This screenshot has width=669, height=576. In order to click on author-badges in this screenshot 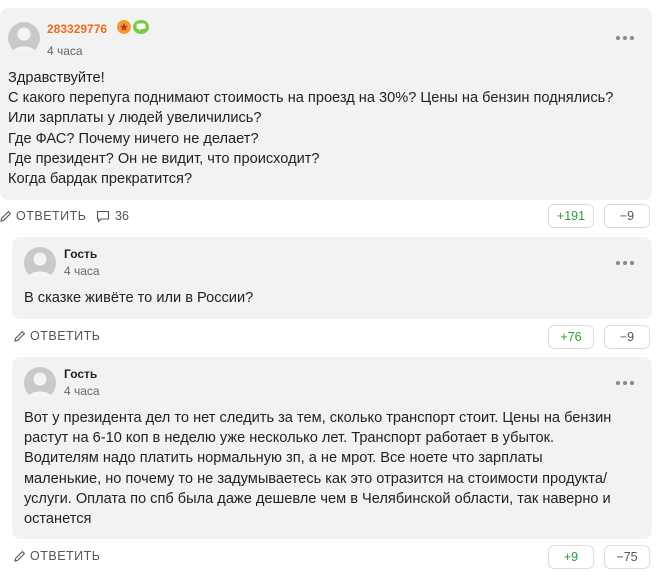, I will do `click(133, 27)`.